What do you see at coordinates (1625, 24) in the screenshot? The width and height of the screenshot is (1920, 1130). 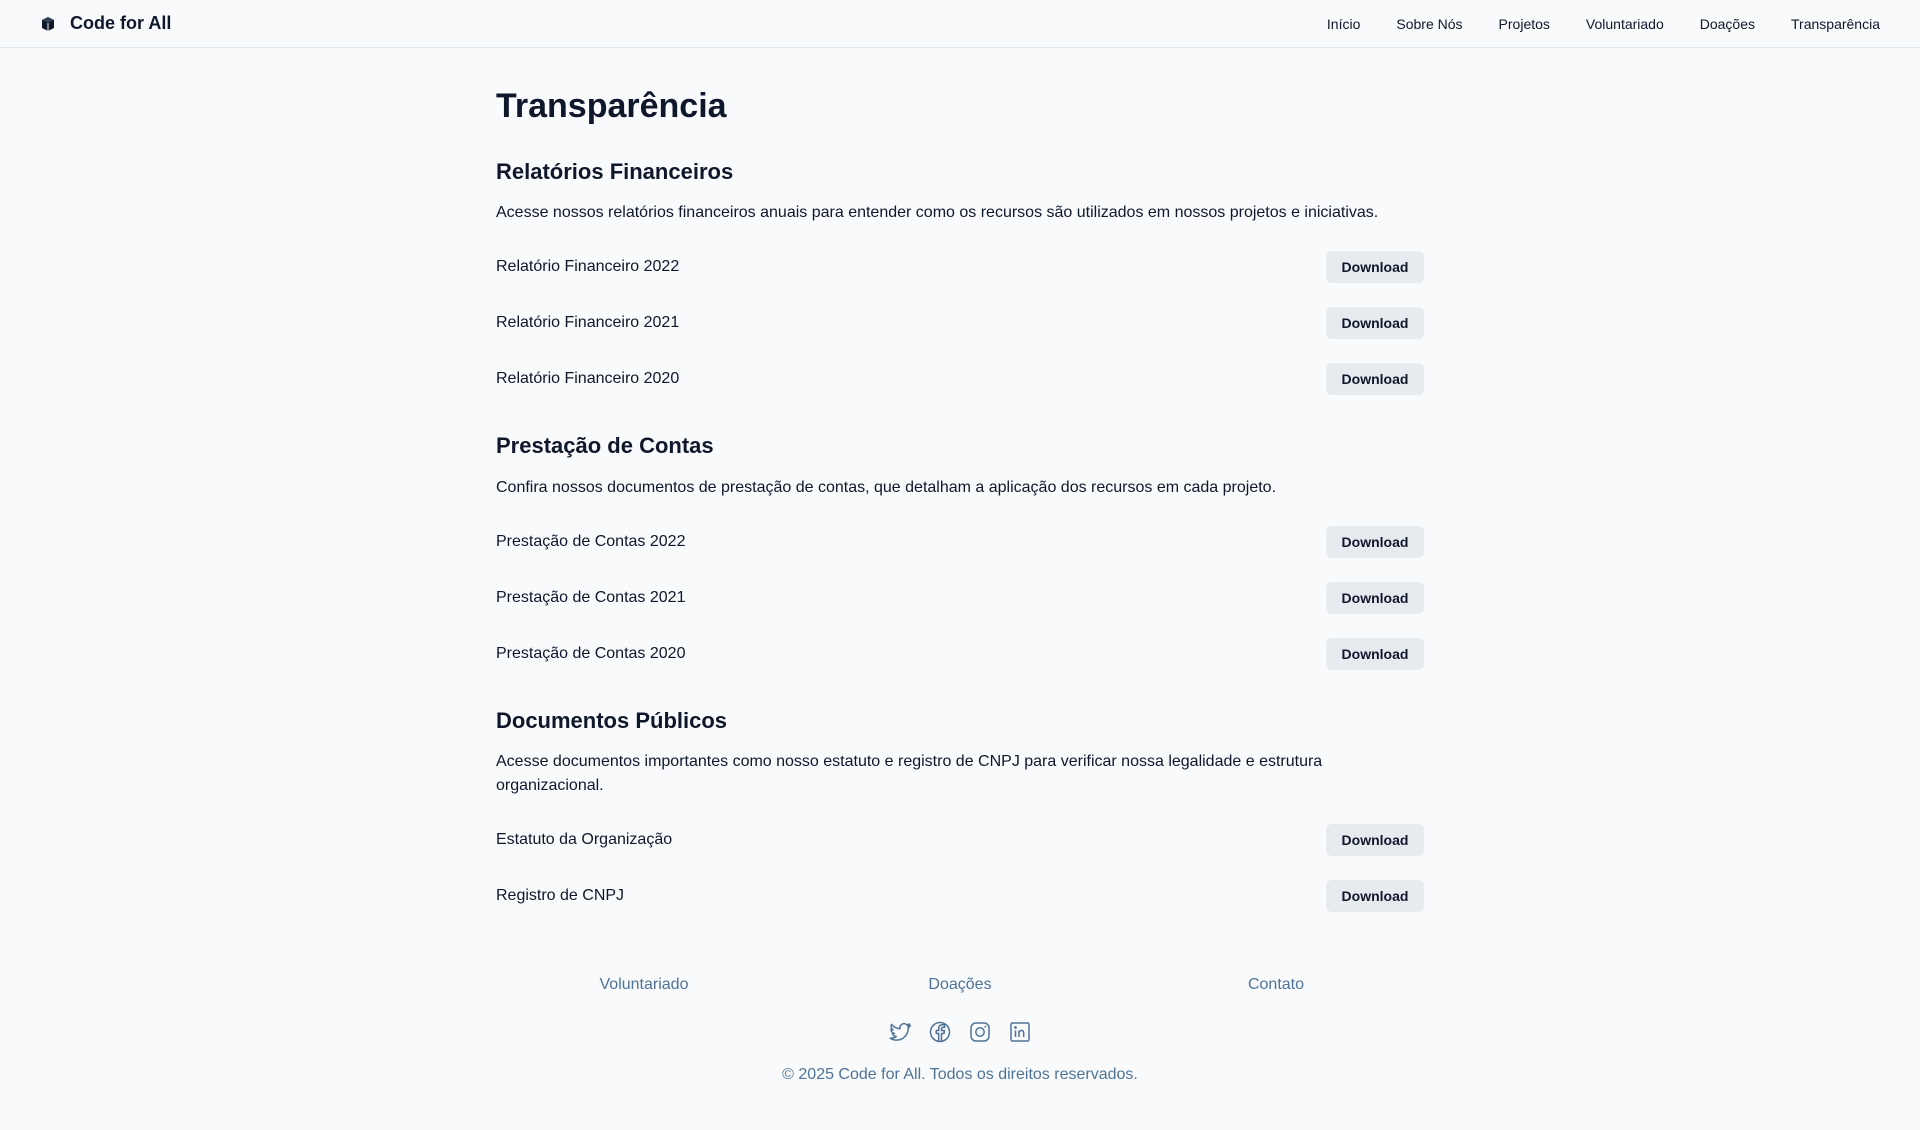 I see `nav-item-voluntariado: Voluntariado` at bounding box center [1625, 24].